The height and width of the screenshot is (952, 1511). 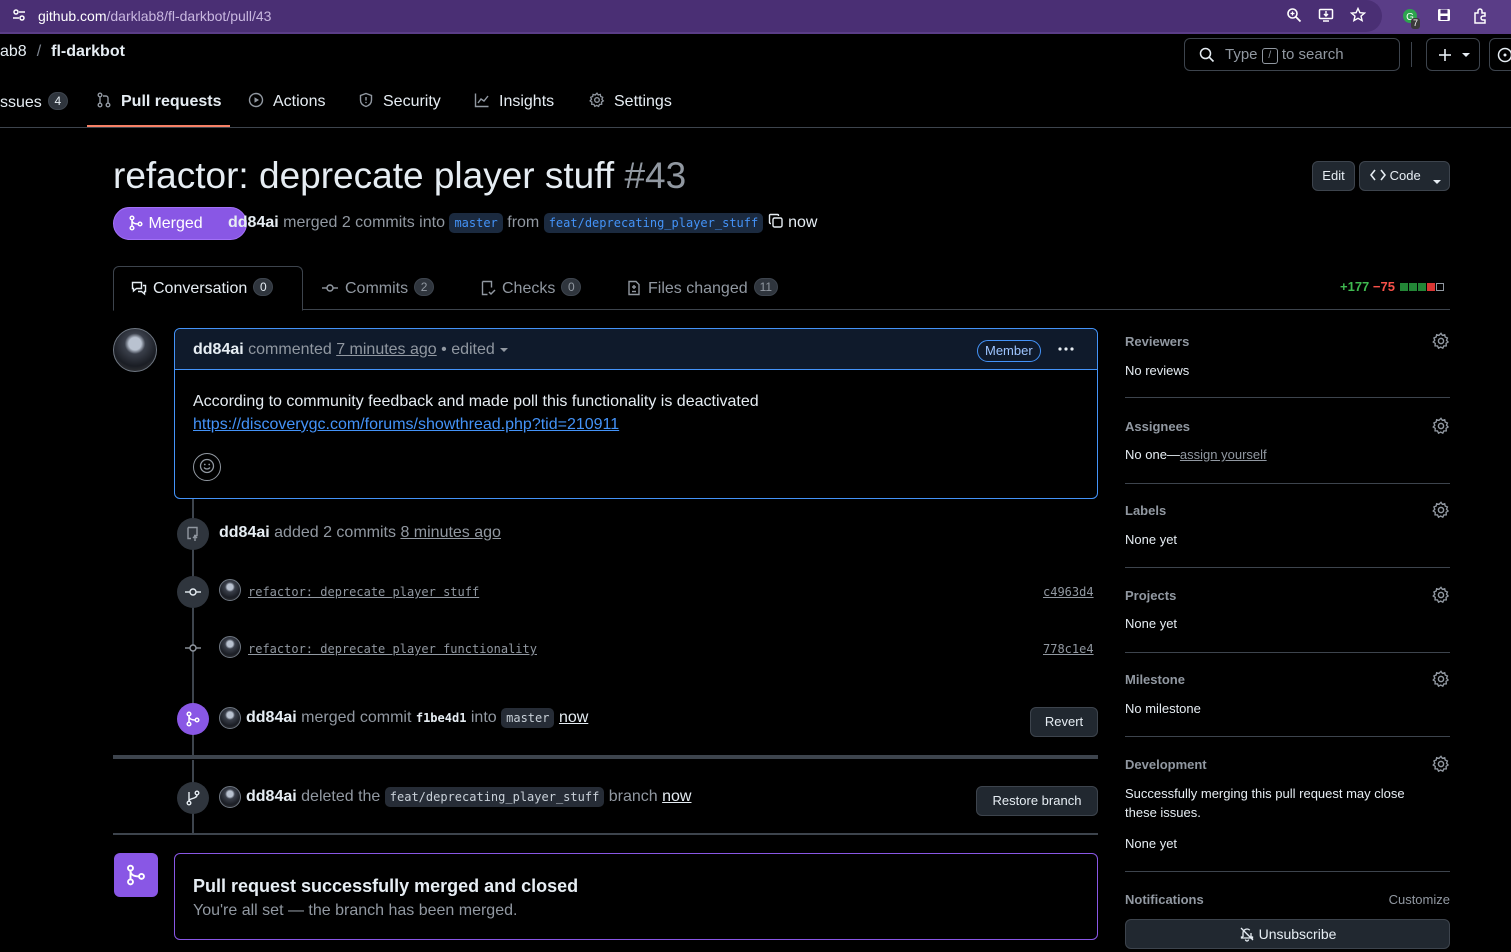 I want to click on address-bar: github.com/darklab8/fl-darkbot/pull/43, so click(x=691, y=16).